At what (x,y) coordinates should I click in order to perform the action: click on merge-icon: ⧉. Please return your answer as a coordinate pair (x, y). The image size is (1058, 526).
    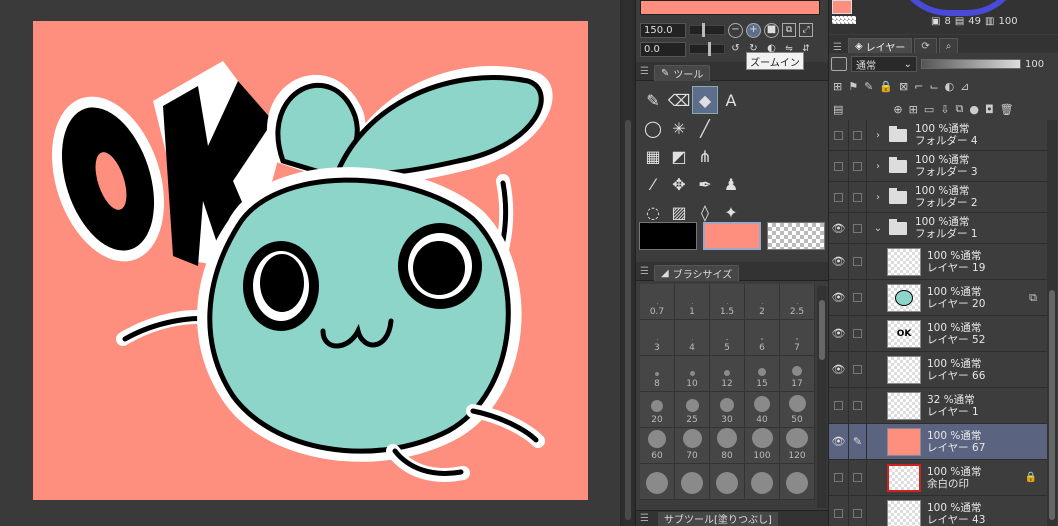
    Looking at the image, I should click on (959, 109).